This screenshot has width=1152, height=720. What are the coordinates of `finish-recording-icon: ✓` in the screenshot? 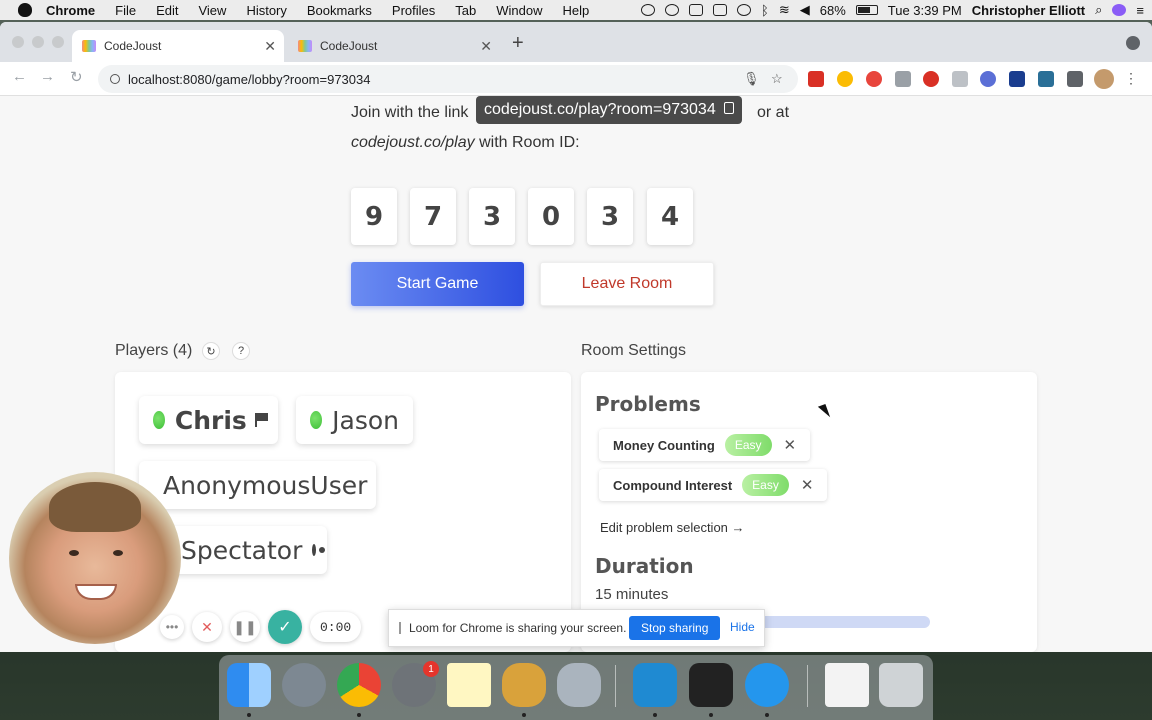 It's located at (285, 627).